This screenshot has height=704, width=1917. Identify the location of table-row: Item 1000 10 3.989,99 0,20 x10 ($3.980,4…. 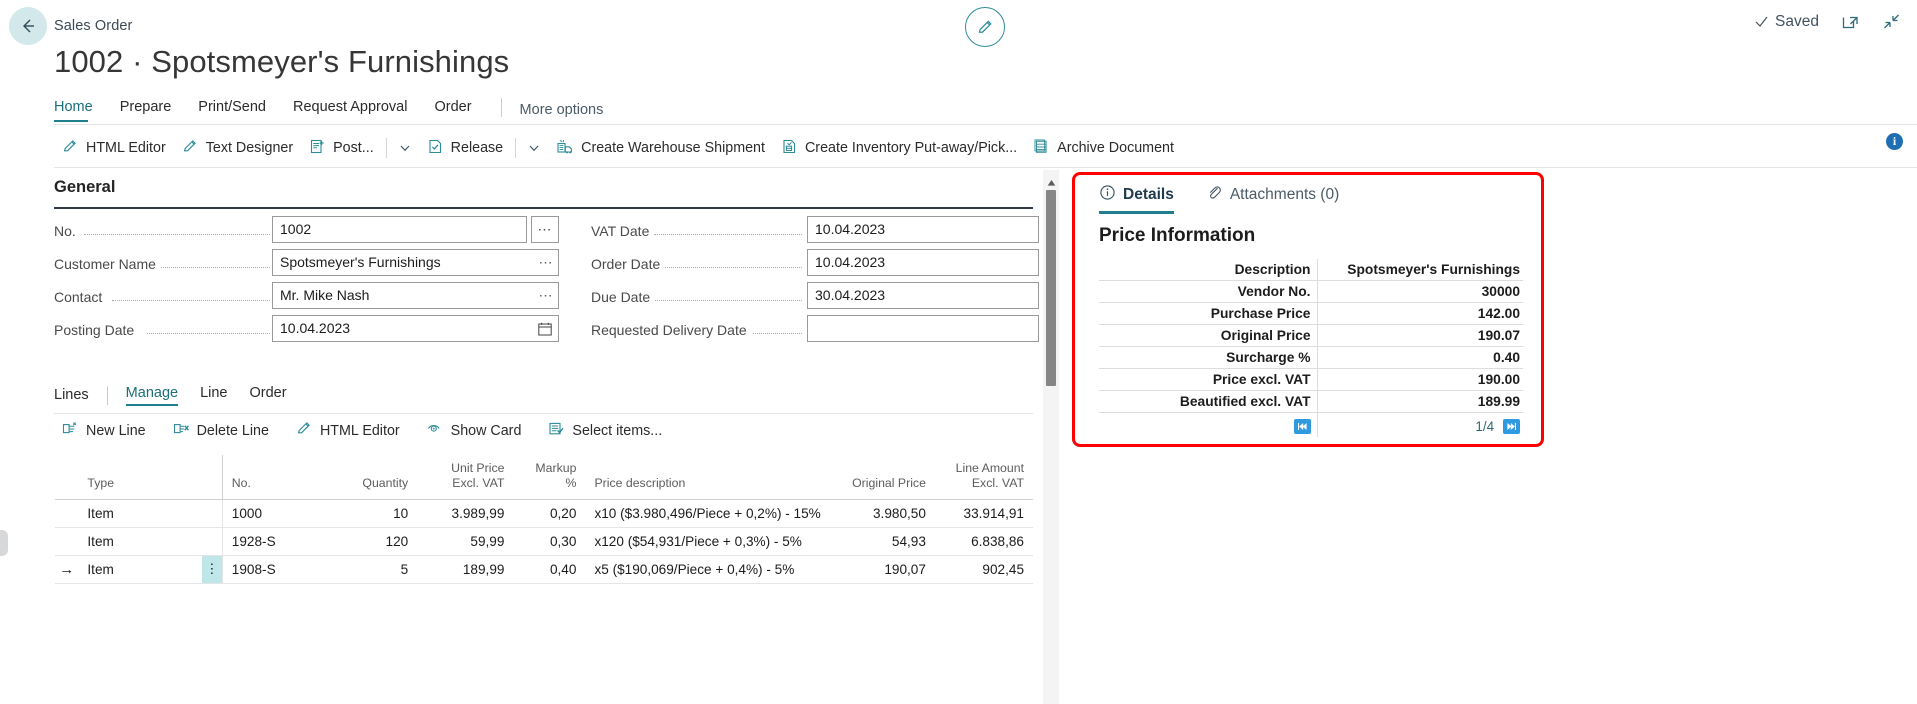
(544, 513).